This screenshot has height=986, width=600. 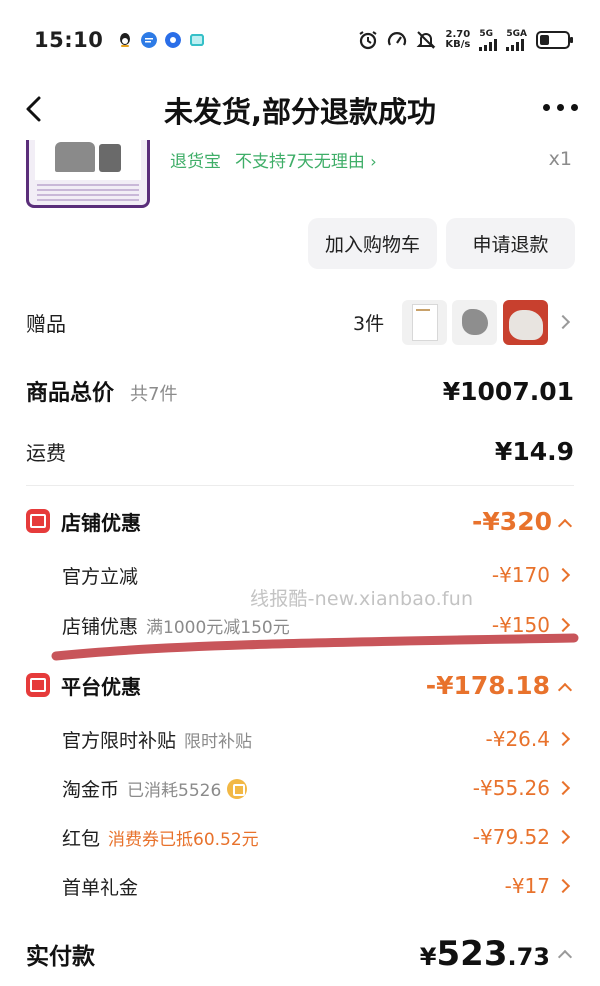 I want to click on discount-item-note: 限时补贴, so click(x=218, y=741).